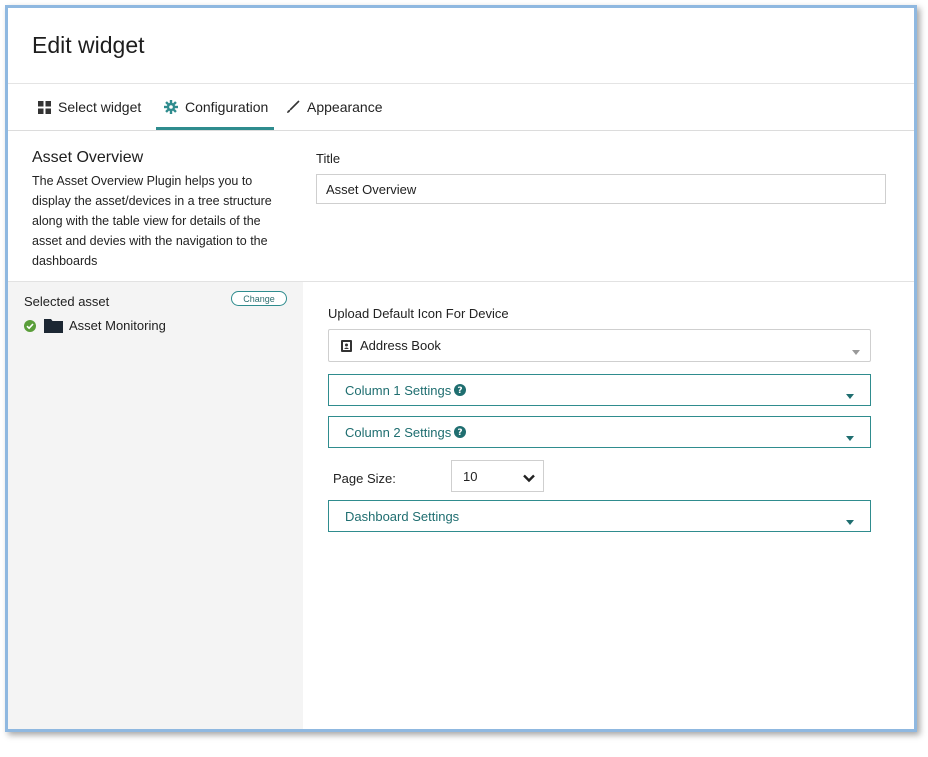 This screenshot has width=928, height=757. What do you see at coordinates (346, 345) in the screenshot?
I see `address-book-icon` at bounding box center [346, 345].